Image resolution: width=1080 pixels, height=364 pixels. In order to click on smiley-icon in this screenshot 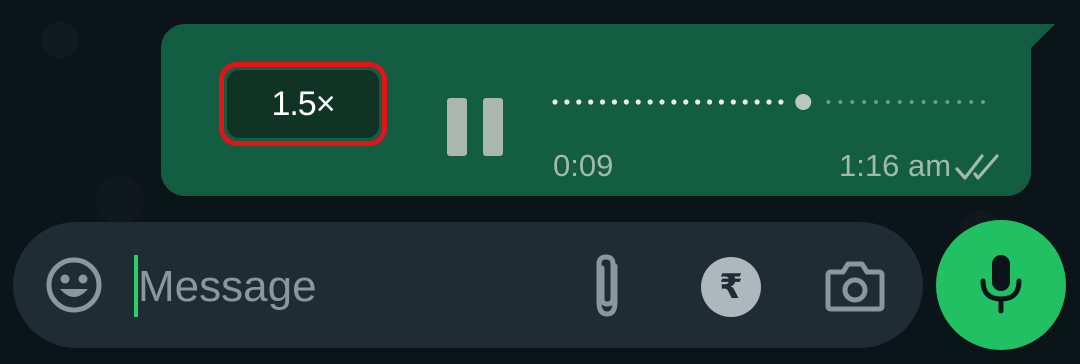, I will do `click(74, 285)`.